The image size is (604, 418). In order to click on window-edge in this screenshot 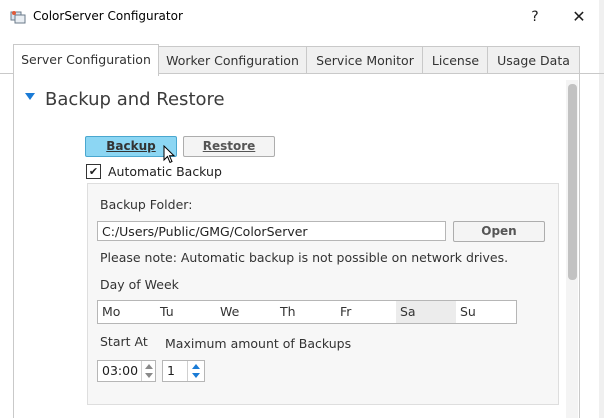, I will do `click(601, 209)`.